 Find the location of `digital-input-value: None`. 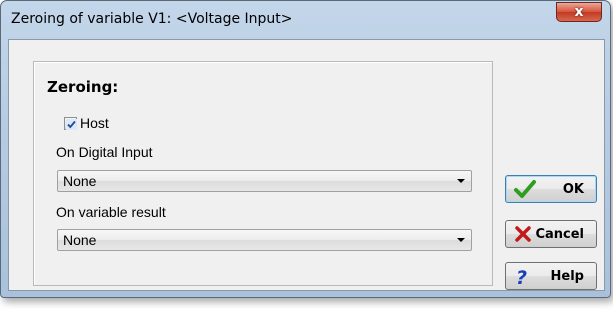

digital-input-value: None is located at coordinates (80, 181).